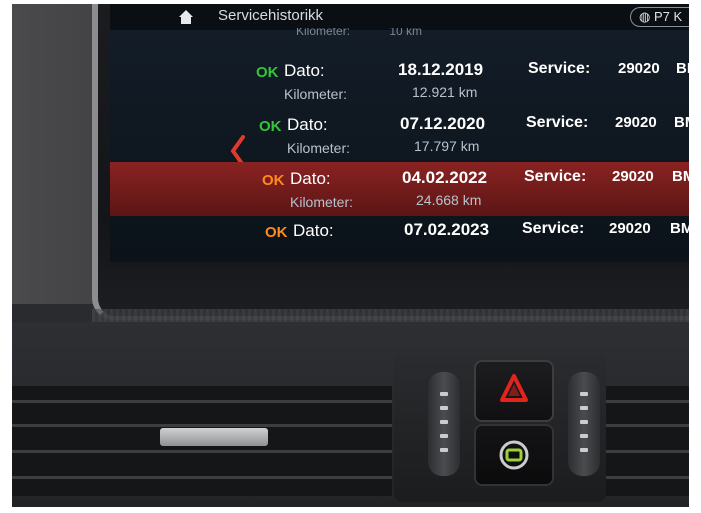 This screenshot has height=513, width=701. Describe the element at coordinates (399, 238) in the screenshot. I see `service-entry: OK Dato: 07.02.2023 Service: 29020 BMW` at that location.